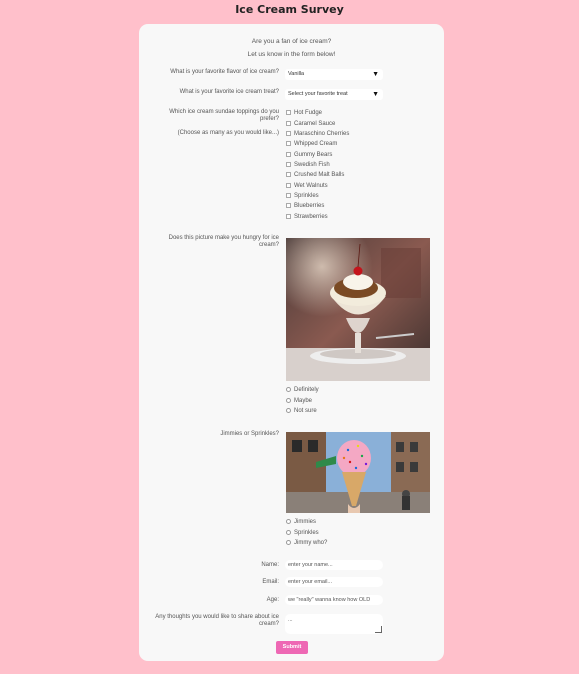  What do you see at coordinates (270, 582) in the screenshot?
I see `email-label: Email:` at bounding box center [270, 582].